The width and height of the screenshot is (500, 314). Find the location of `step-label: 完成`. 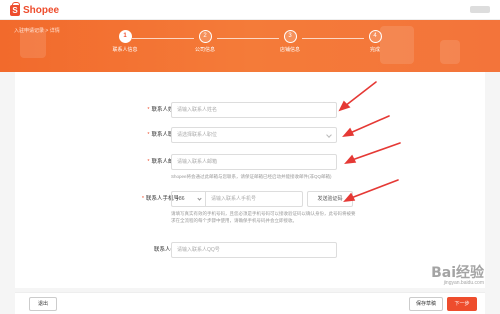

step-label: 完成 is located at coordinates (374, 50).